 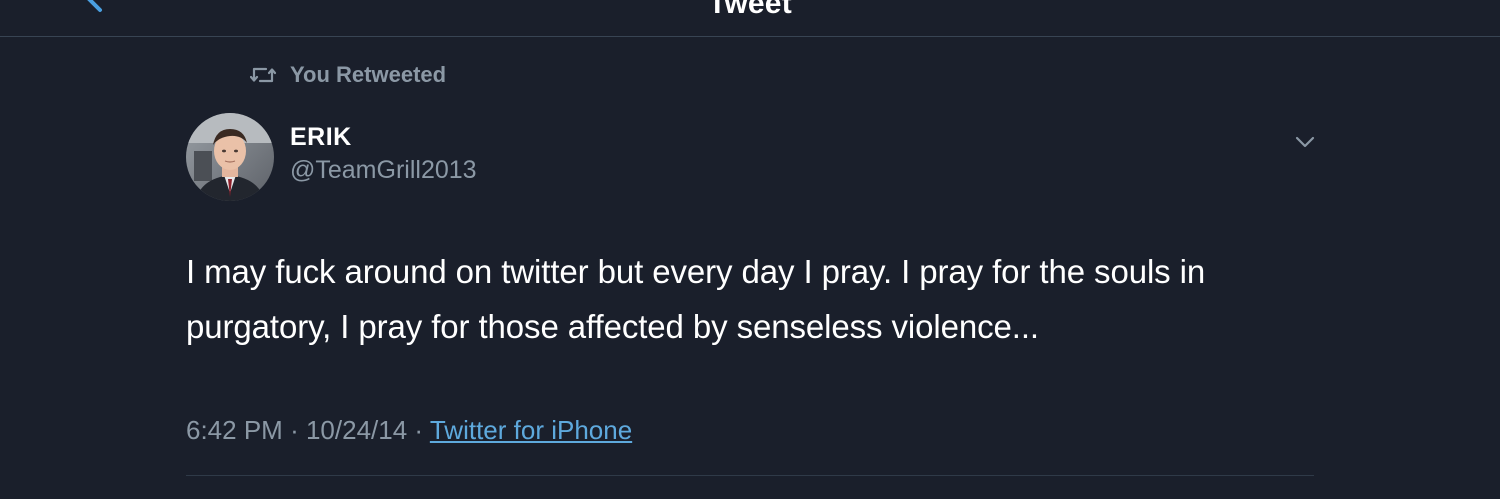 I want to click on top-navigation-bar: Tweet, so click(x=750, y=18).